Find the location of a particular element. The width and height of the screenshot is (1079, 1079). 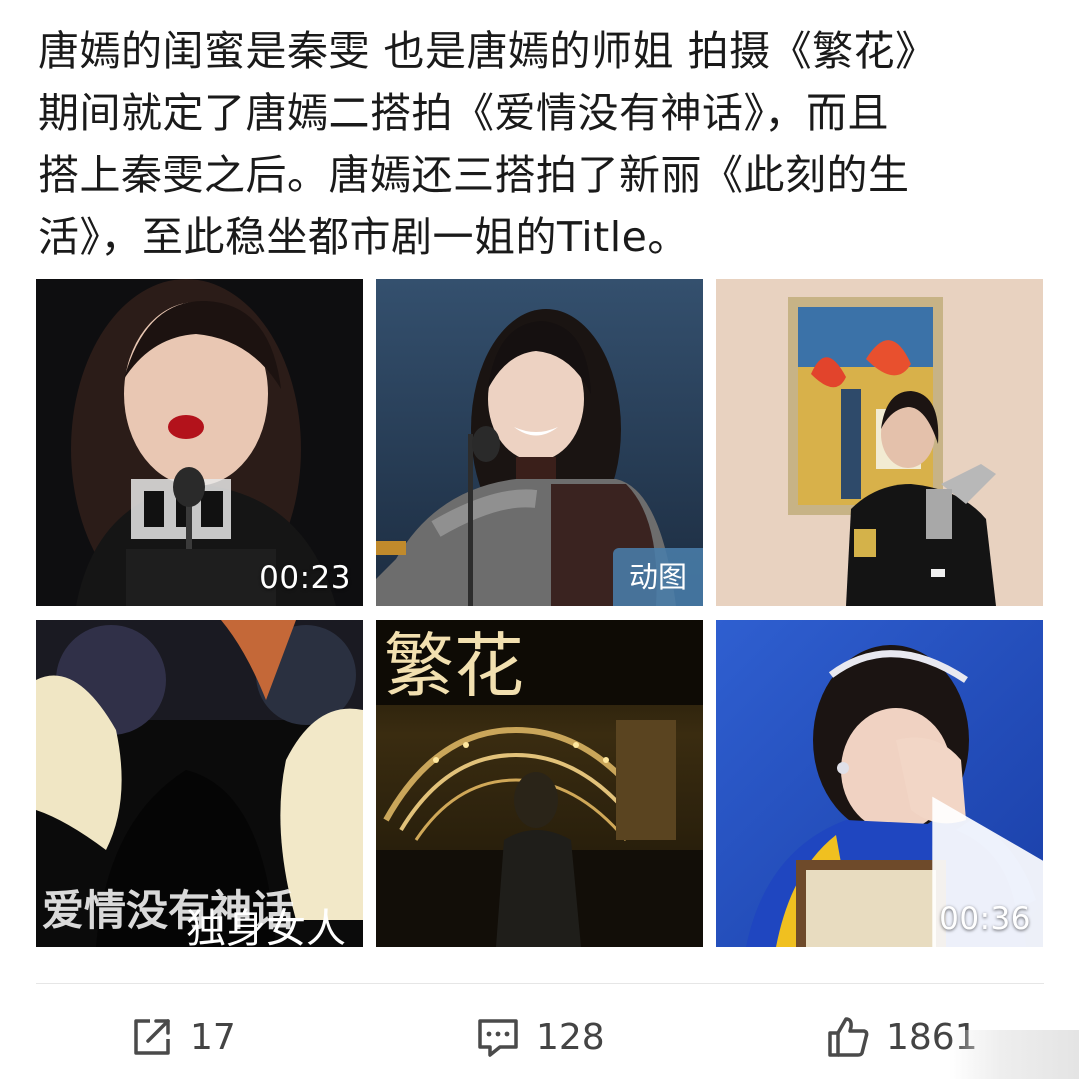

media-tile-gif: 动图 is located at coordinates (539, 442).